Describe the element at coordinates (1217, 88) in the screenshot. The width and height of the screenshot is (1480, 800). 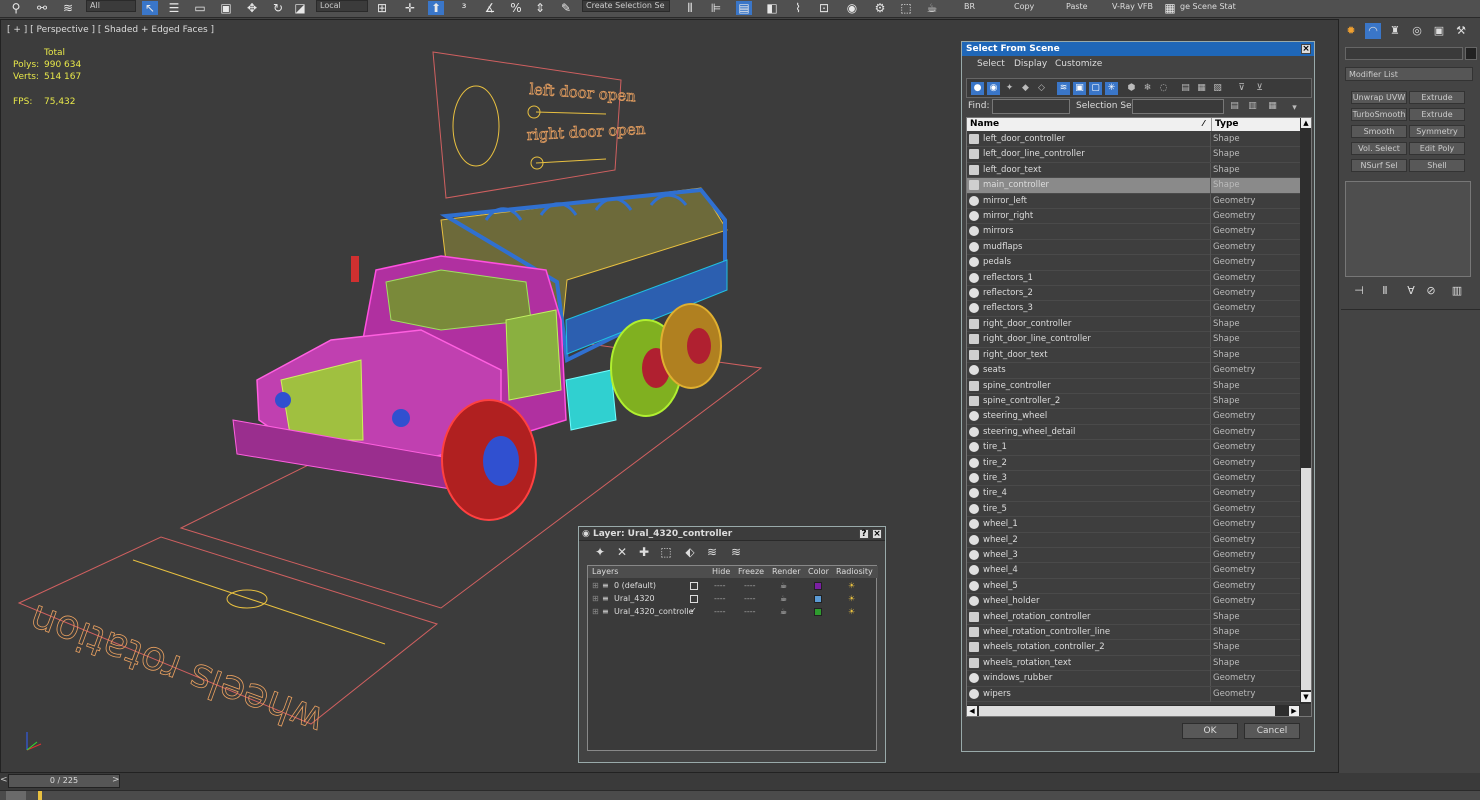
I see `display-invert-icon: ▧` at that location.